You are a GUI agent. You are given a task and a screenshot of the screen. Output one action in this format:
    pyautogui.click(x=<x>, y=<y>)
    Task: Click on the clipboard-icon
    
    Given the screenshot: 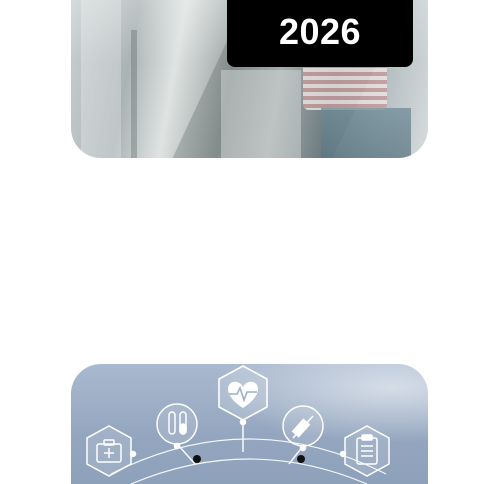 What is the action you would take?
    pyautogui.click(x=364, y=451)
    